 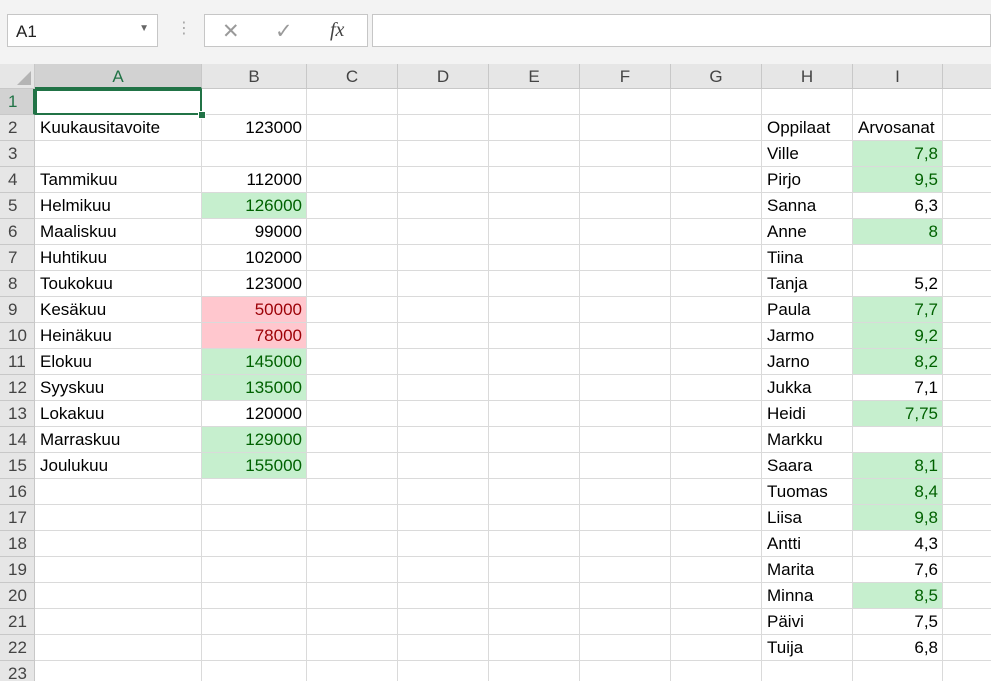 What do you see at coordinates (17, 622) in the screenshot?
I see `row-header-21: 21` at bounding box center [17, 622].